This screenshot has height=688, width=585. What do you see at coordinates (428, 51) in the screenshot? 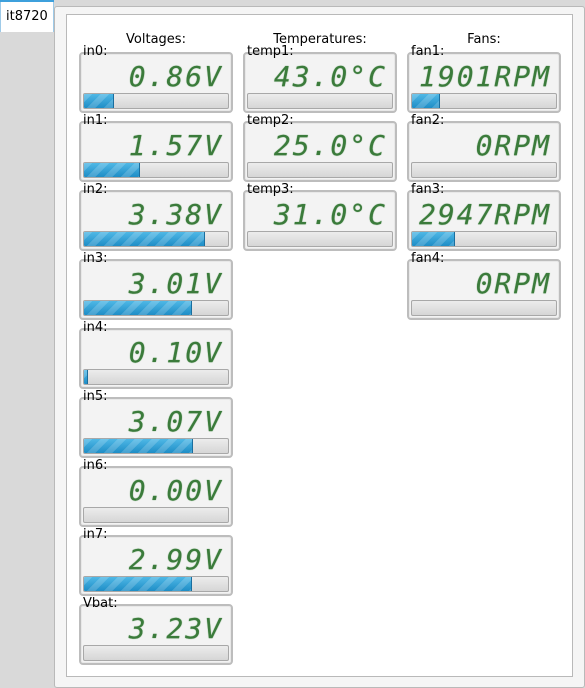
I see `sensor-label: fan1:` at bounding box center [428, 51].